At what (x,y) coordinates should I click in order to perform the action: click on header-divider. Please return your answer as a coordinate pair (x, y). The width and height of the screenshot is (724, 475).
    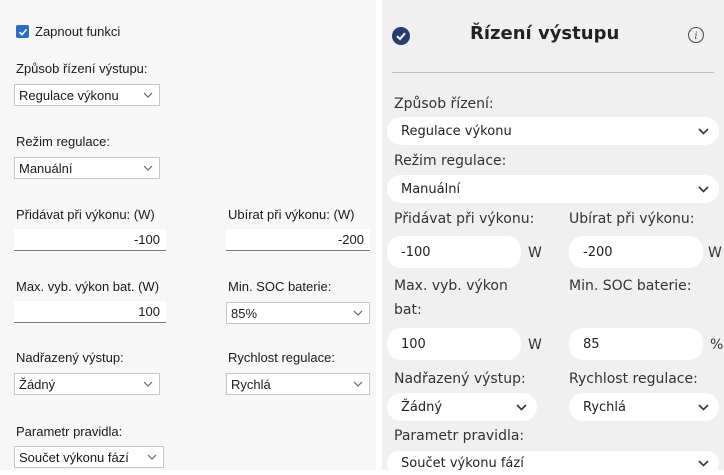
    Looking at the image, I should click on (553, 72).